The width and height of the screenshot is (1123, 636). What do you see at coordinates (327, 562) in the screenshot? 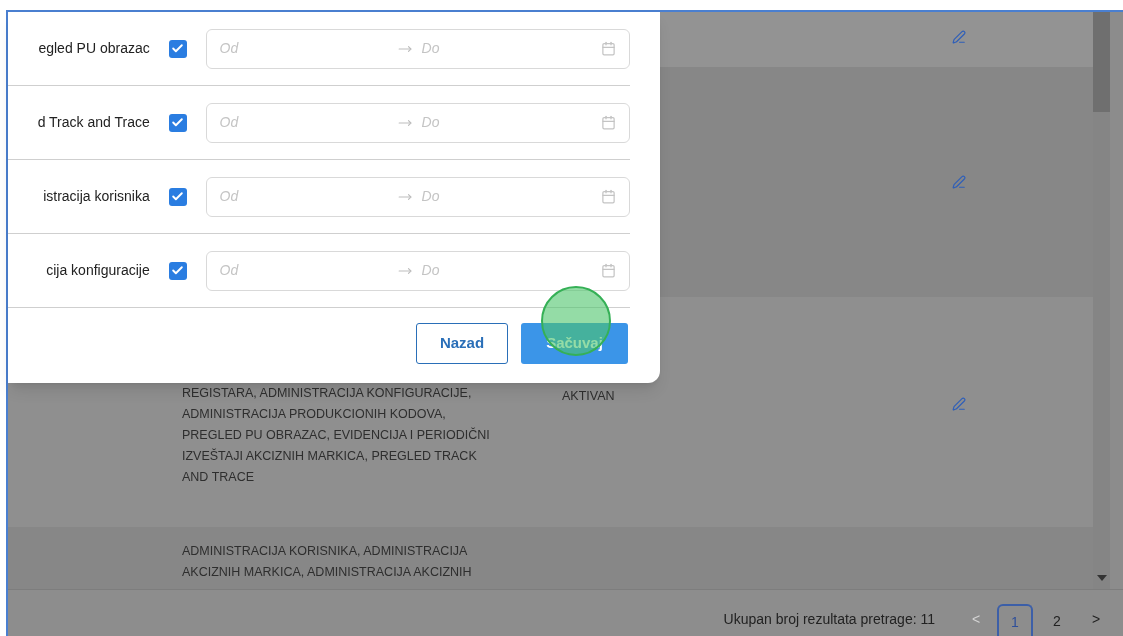
I see `table-cell-text: ADMINISTRACIJA KORISNIKA, ADMINISTRACIJA AKCIZNIH MARKICA, ADMINISTRACIJA AKCIZNIH` at bounding box center [327, 562].